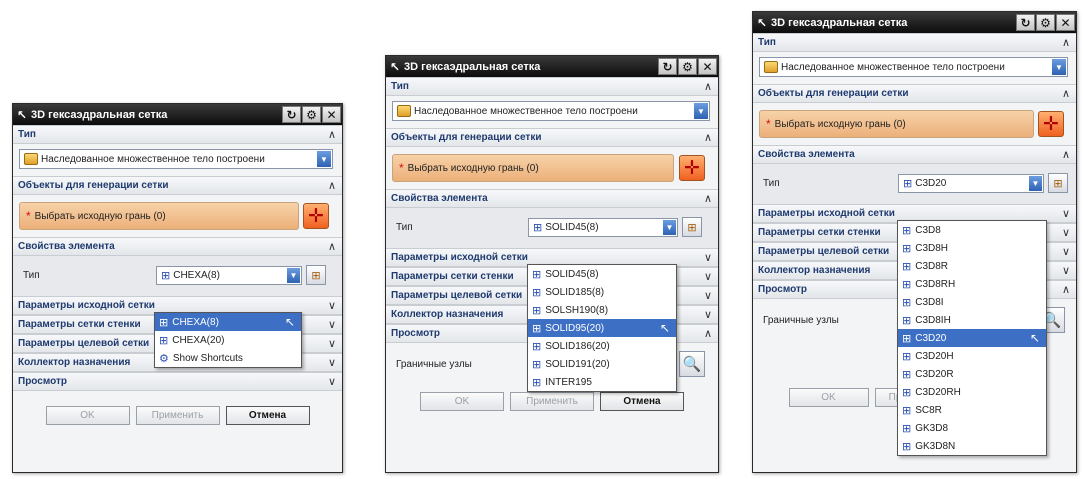 Image resolution: width=1083 pixels, height=479 pixels. What do you see at coordinates (602, 364) in the screenshot?
I see `list-item: ⊞ SOLID191(20)` at bounding box center [602, 364].